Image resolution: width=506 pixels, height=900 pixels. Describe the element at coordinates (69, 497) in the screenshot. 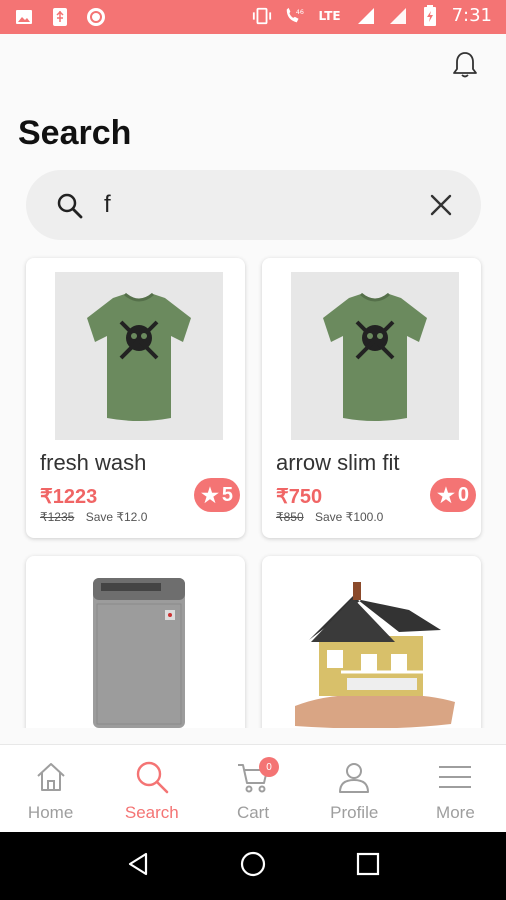

I see `product-price: ₹1223` at that location.